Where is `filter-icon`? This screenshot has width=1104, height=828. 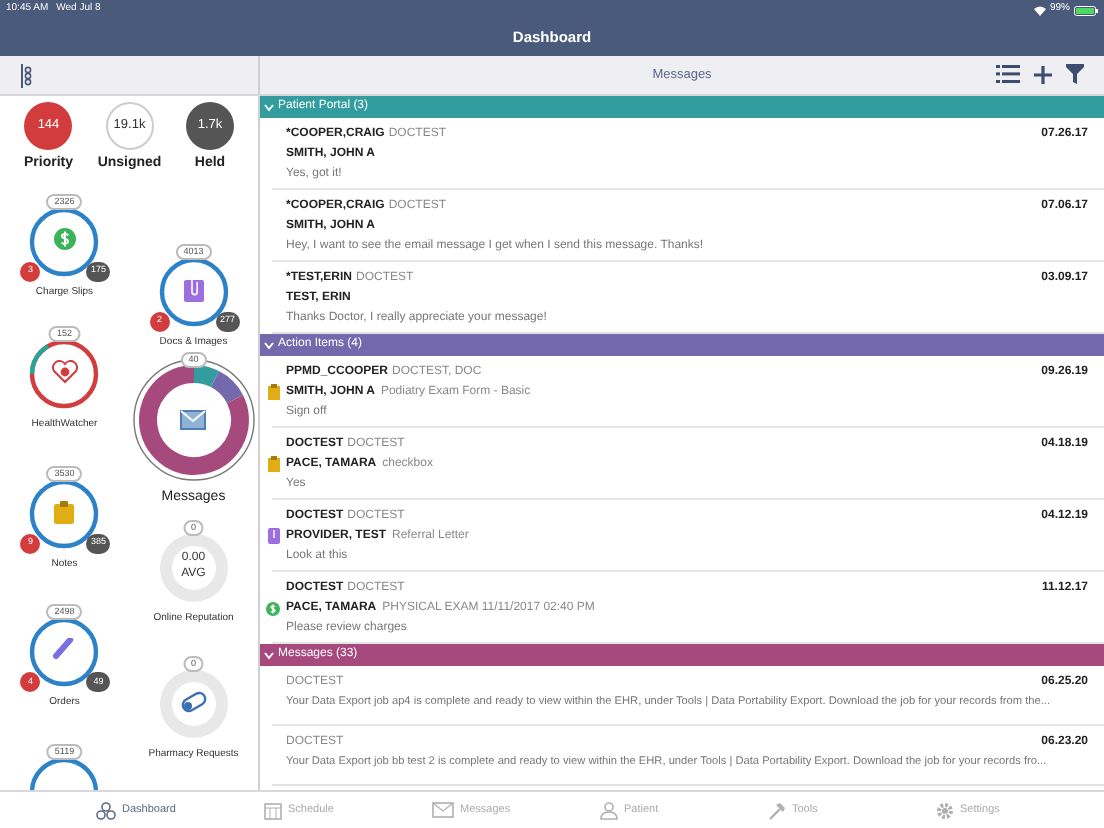 filter-icon is located at coordinates (1075, 74).